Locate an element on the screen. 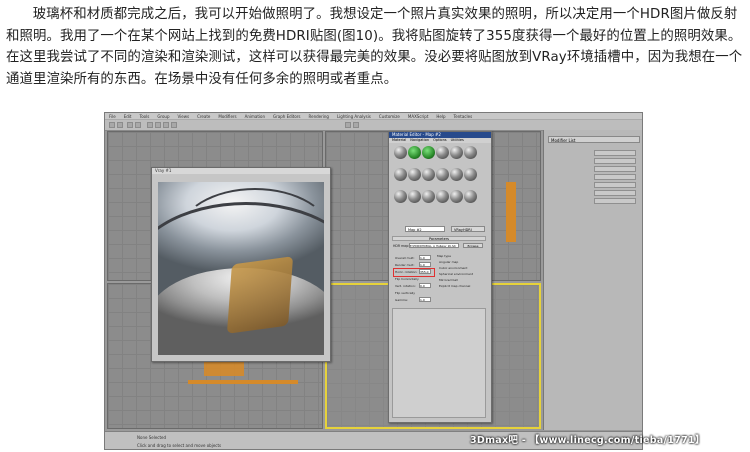 The width and height of the screenshot is (750, 452). rotate-icon is located at coordinates (166, 125).